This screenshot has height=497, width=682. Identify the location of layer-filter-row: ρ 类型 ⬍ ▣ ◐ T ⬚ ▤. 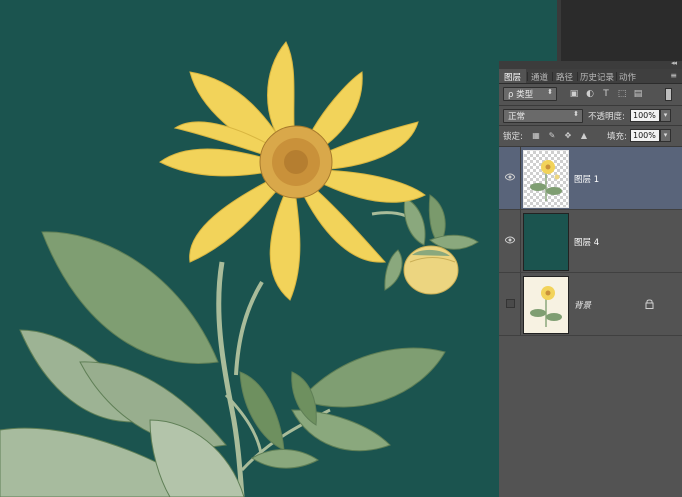
(590, 94).